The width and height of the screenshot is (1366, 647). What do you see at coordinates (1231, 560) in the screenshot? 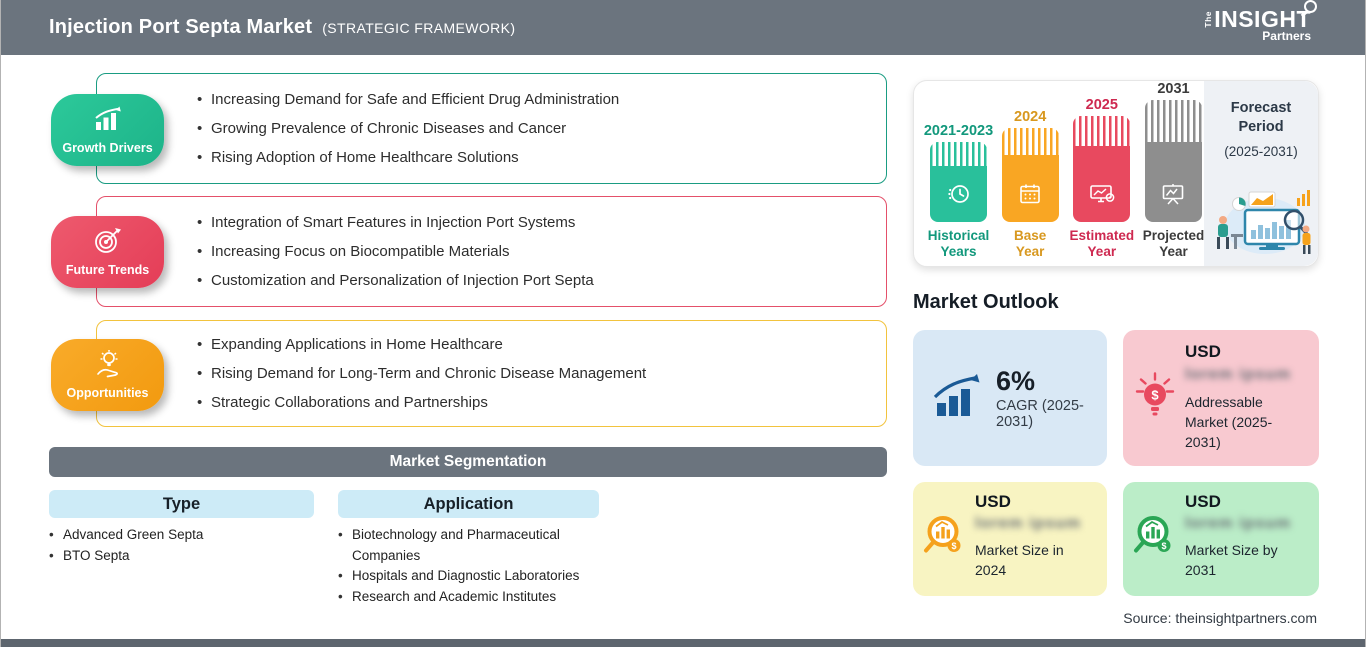
I see `card-label: Market Size by 2031` at bounding box center [1231, 560].